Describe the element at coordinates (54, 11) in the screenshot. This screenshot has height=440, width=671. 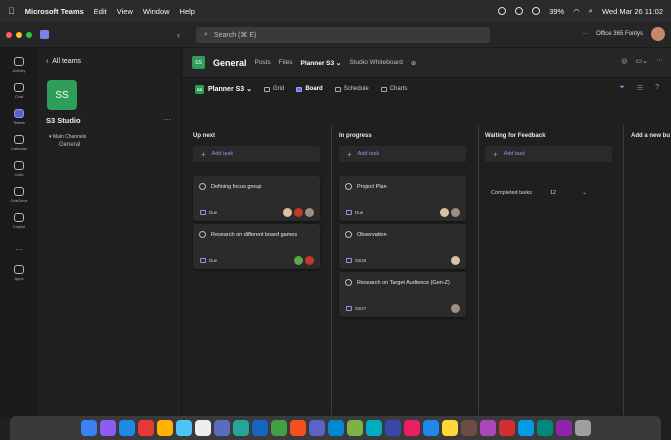
I see `menu-app-name: Microsoft Teams` at that location.